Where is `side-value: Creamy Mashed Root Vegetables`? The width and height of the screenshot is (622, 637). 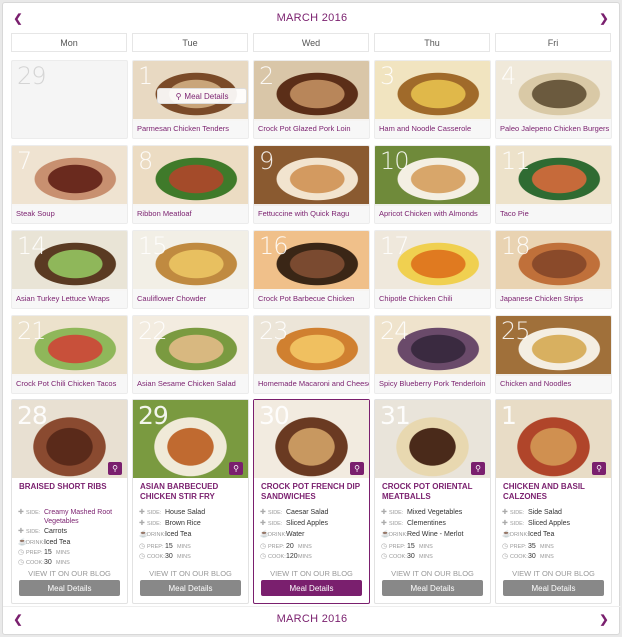
side-value: Creamy Mashed Root Vegetables is located at coordinates (84, 517).